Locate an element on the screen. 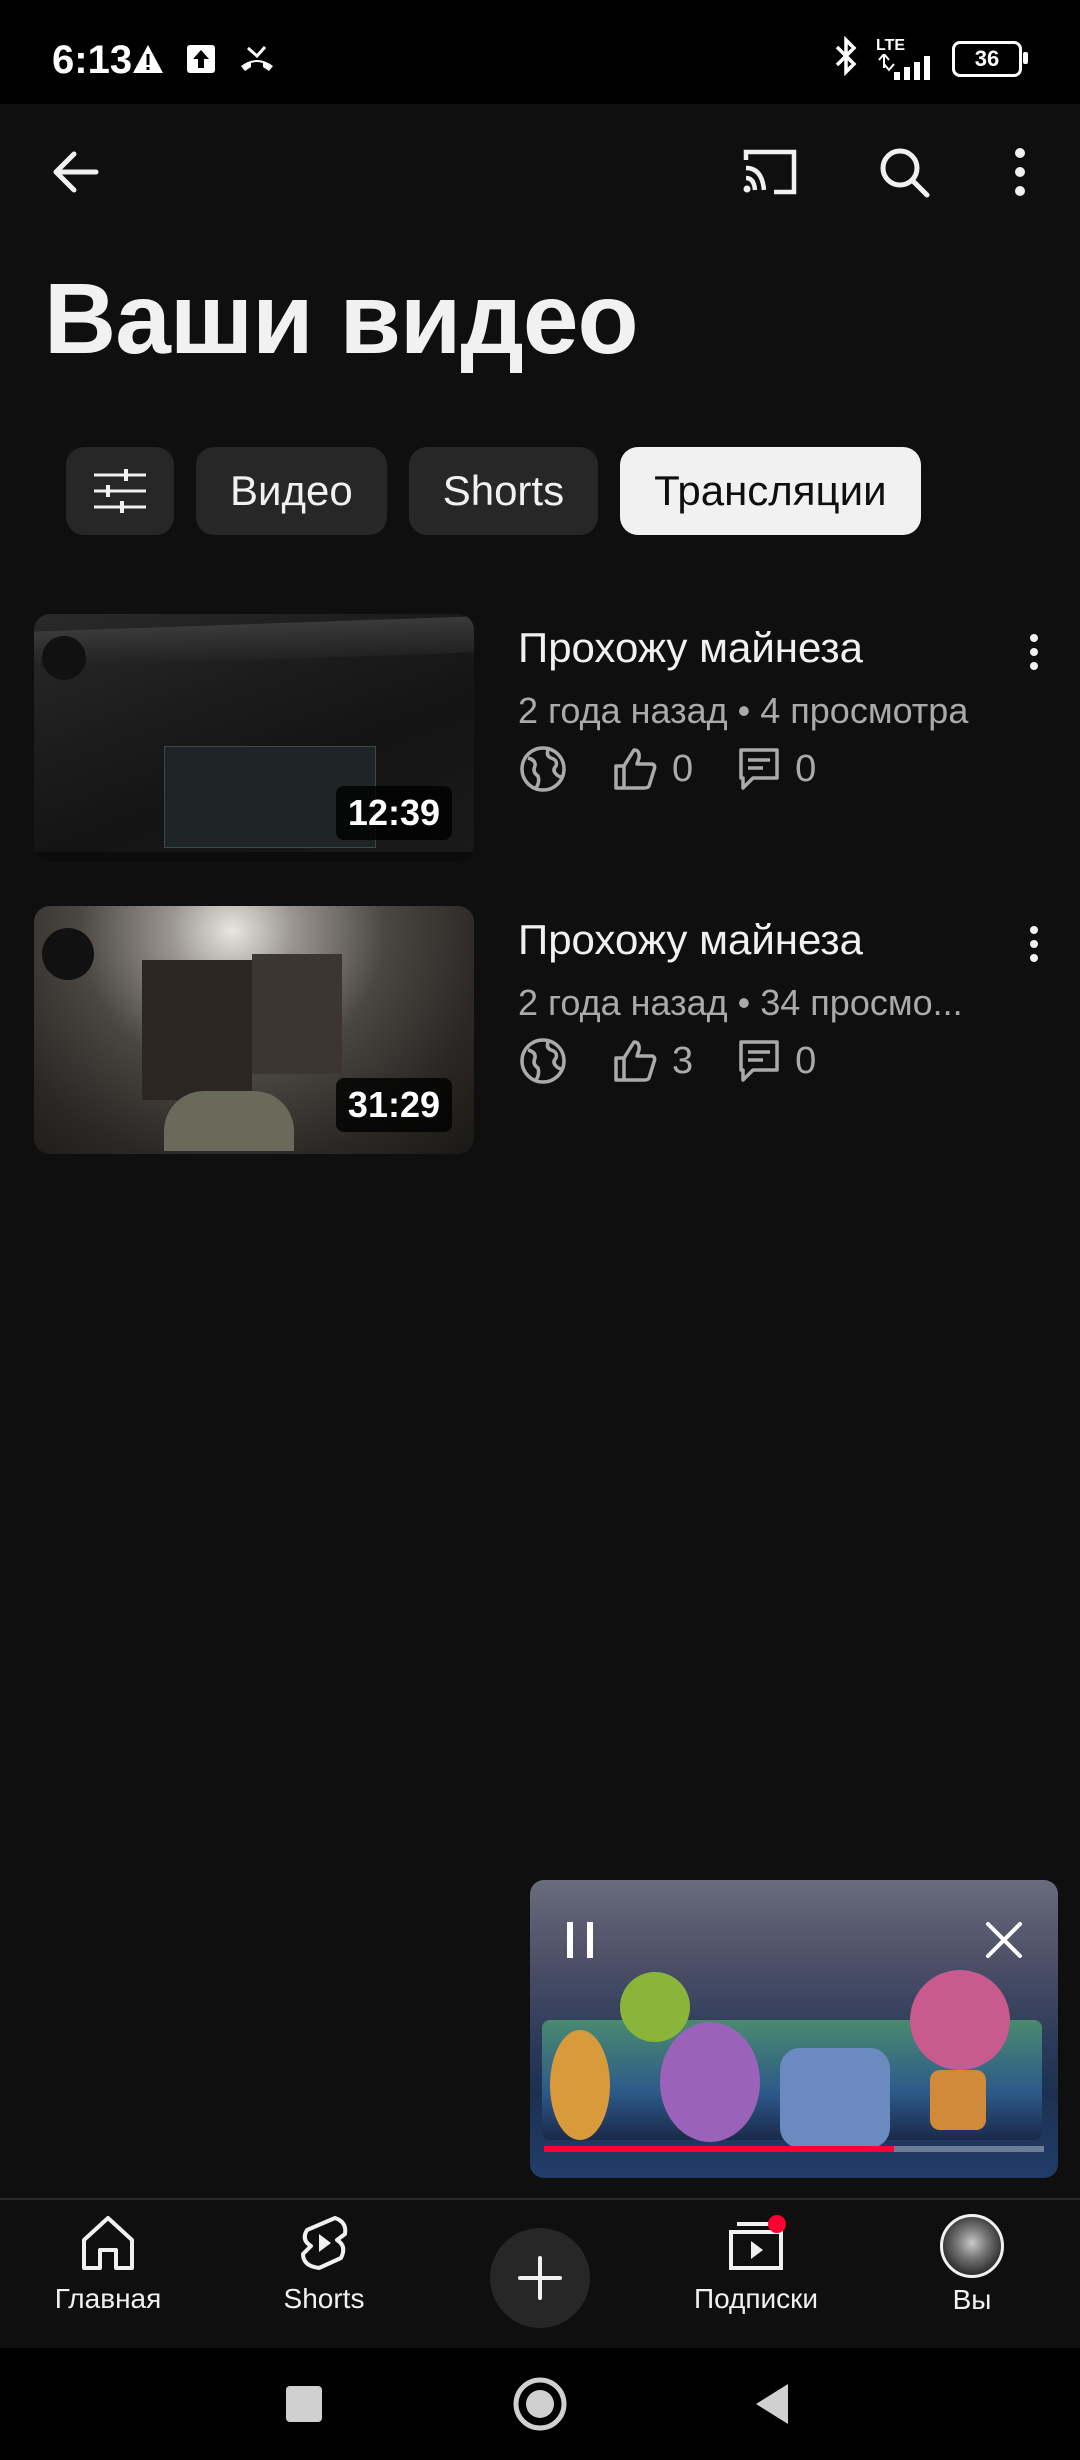 This screenshot has width=1080, height=2460. system-navigation-bar is located at coordinates (540, 2404).